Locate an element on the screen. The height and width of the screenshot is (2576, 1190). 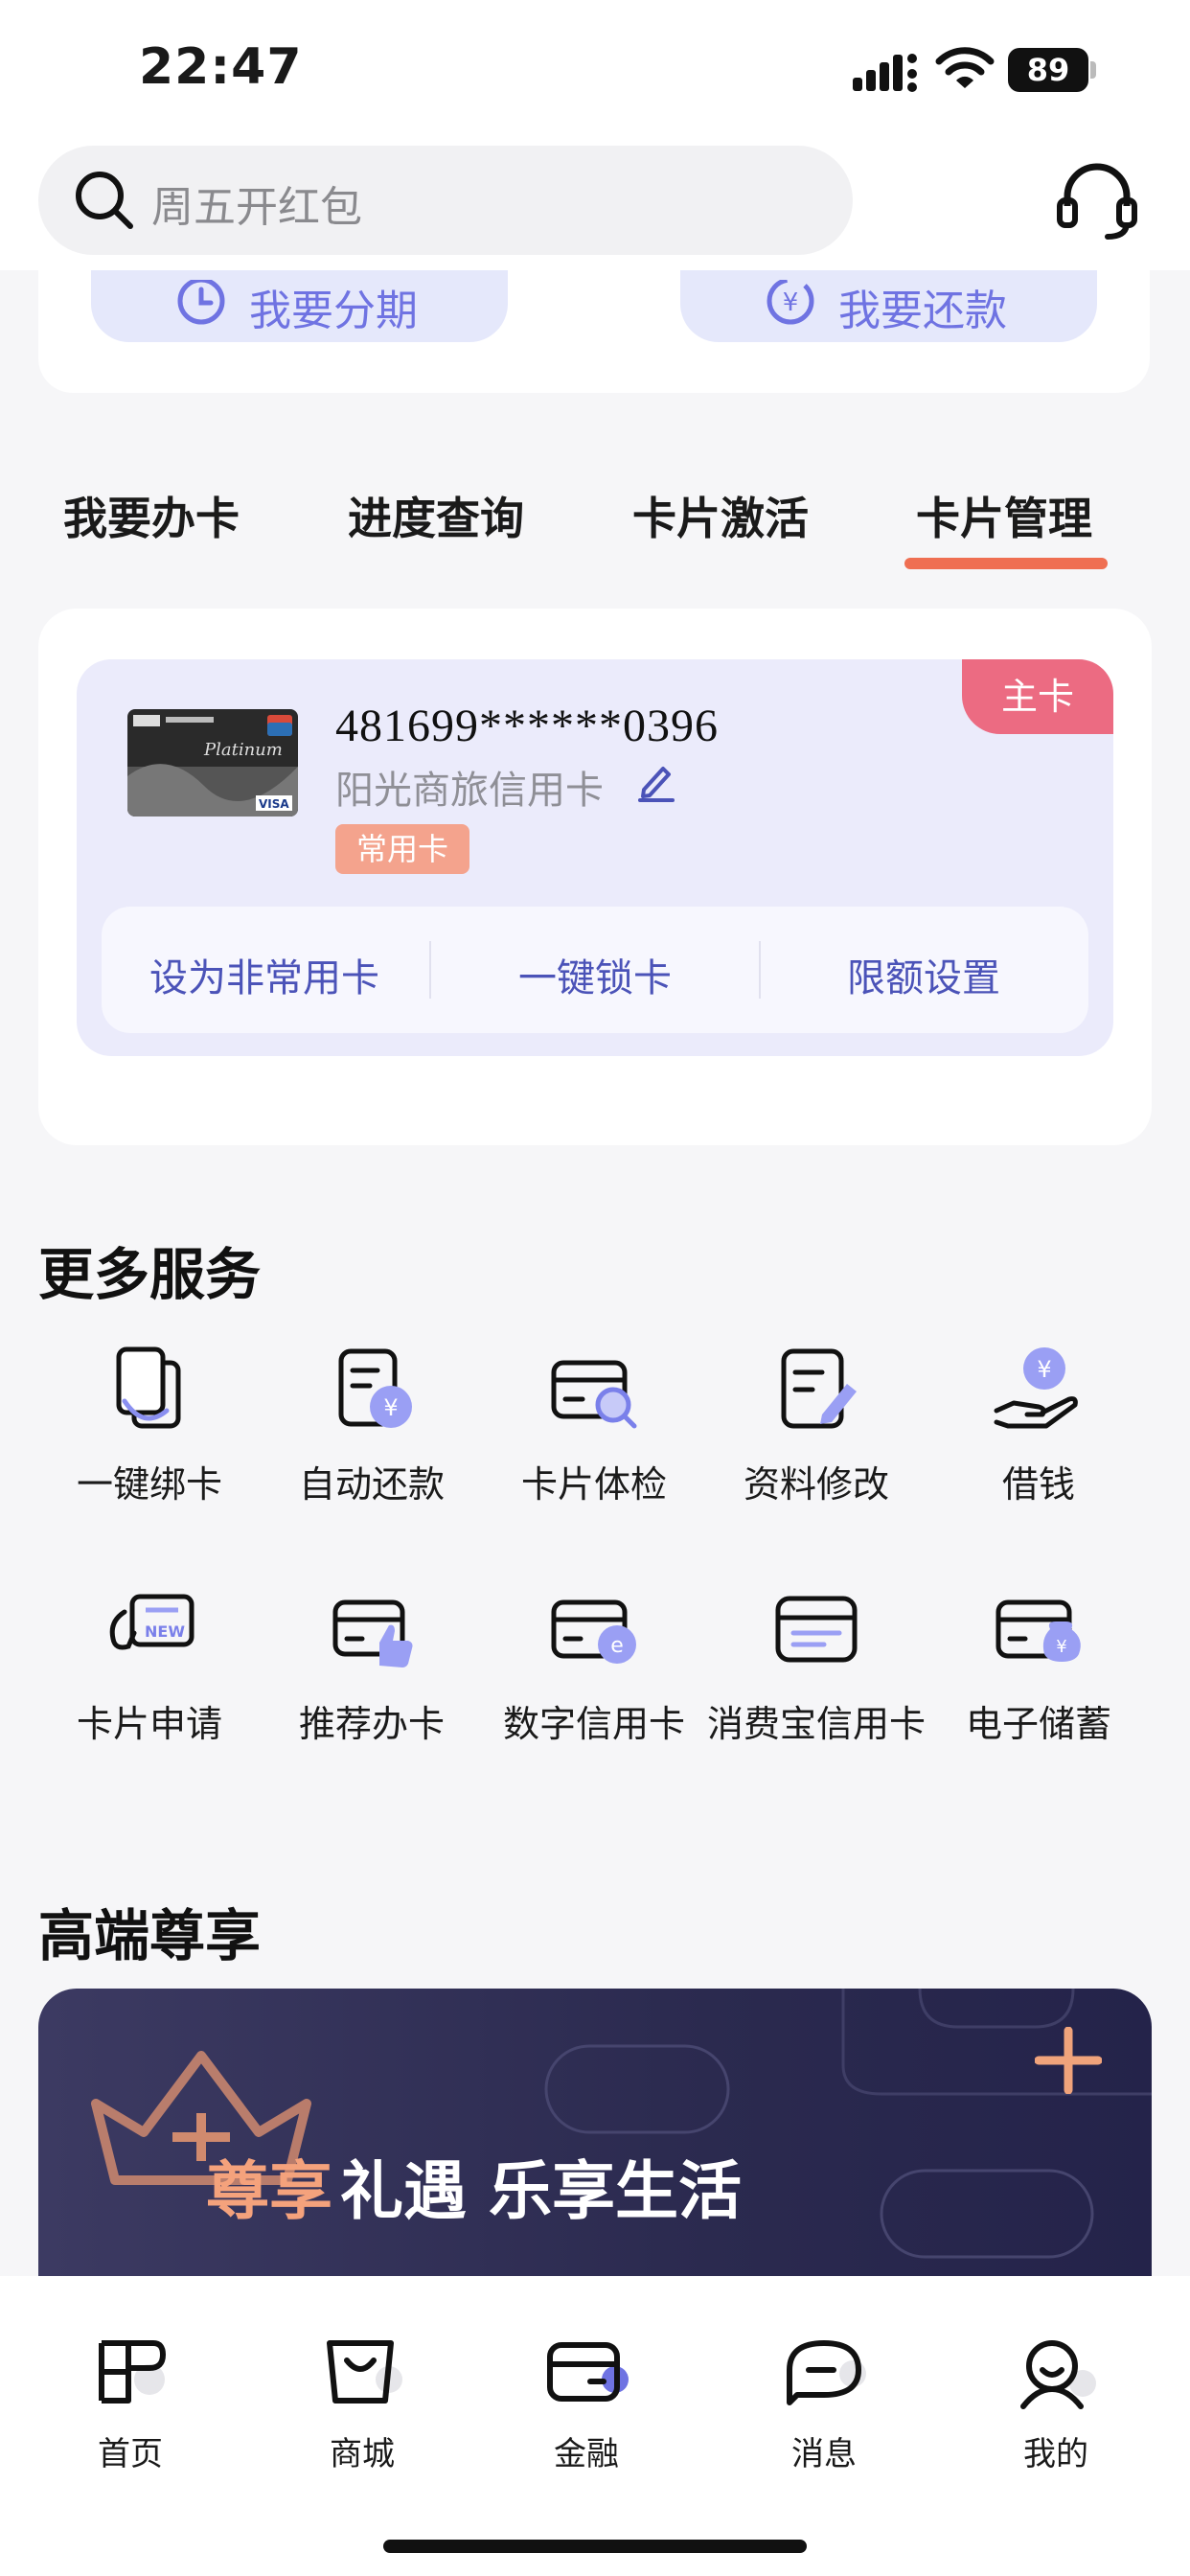
plus-icon is located at coordinates (1069, 2060).